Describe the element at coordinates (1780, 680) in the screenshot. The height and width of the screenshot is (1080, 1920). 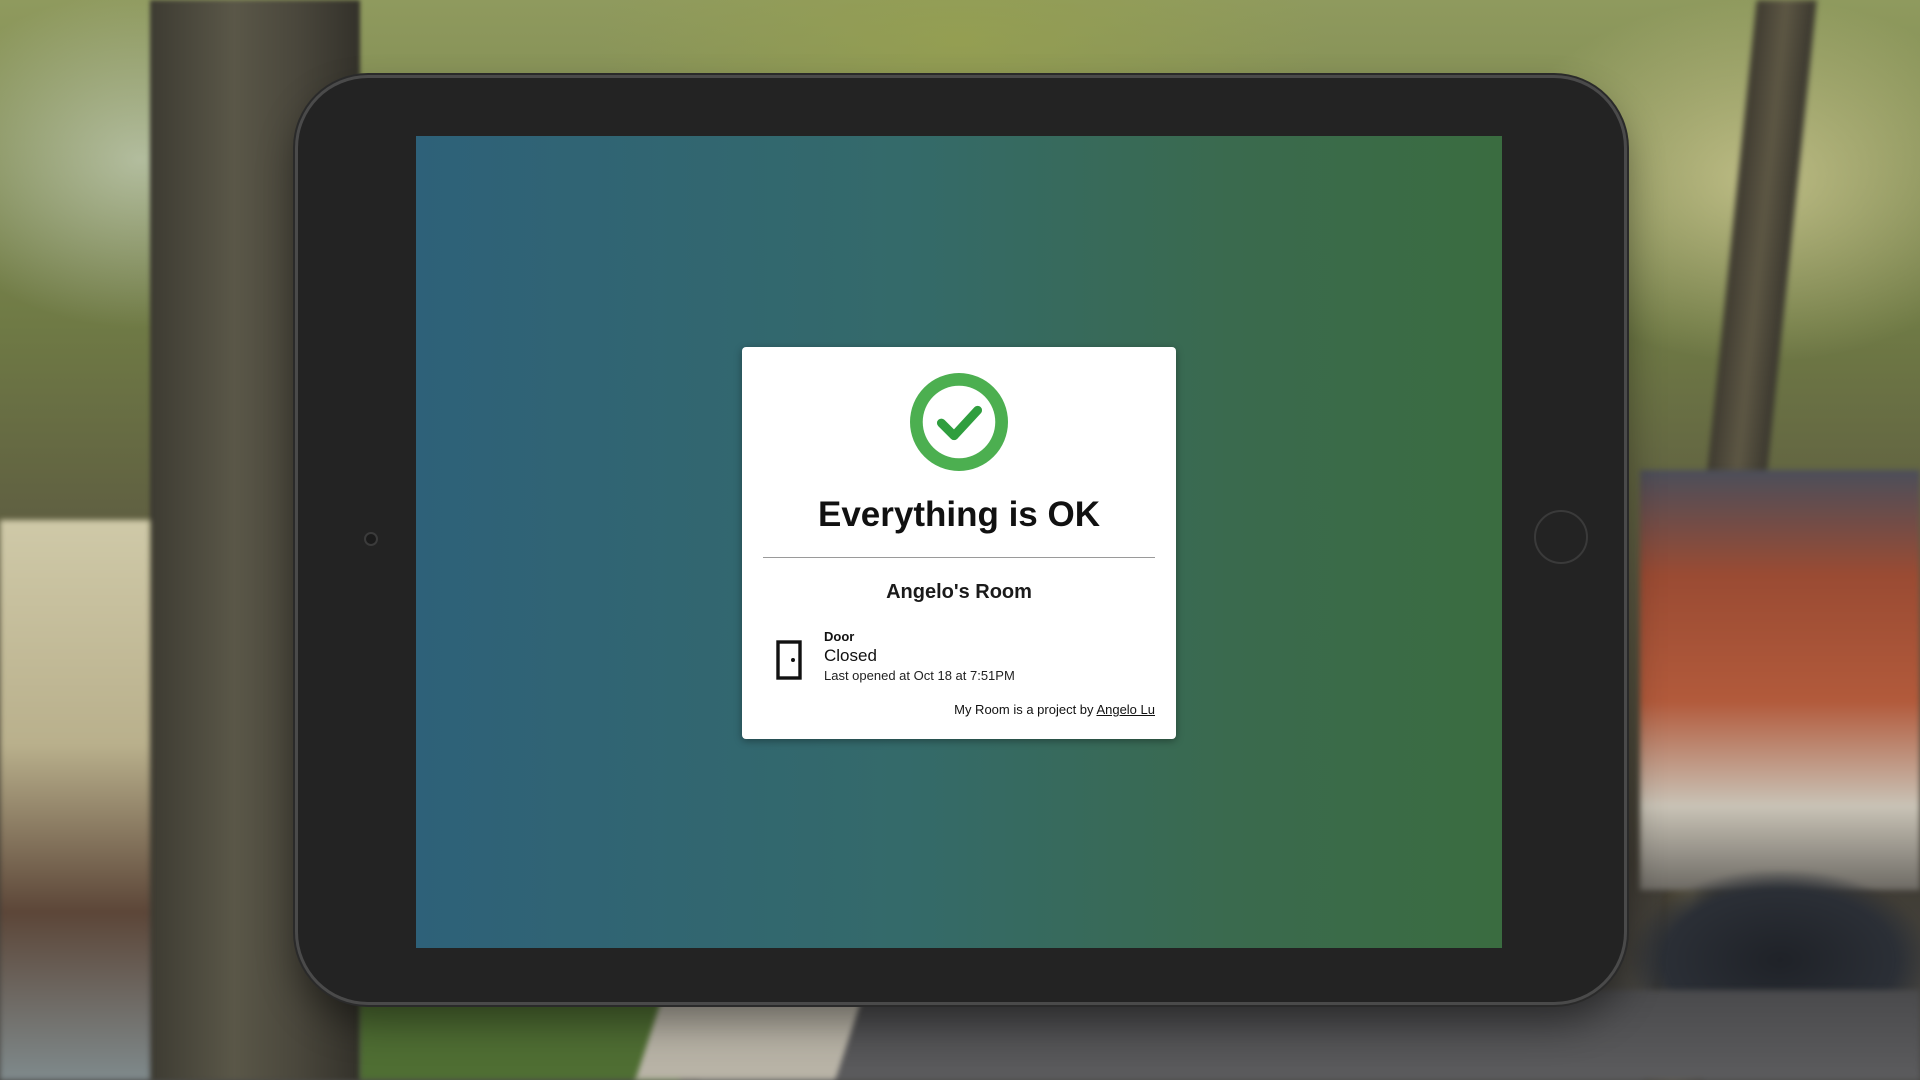
I see `brick-house` at that location.